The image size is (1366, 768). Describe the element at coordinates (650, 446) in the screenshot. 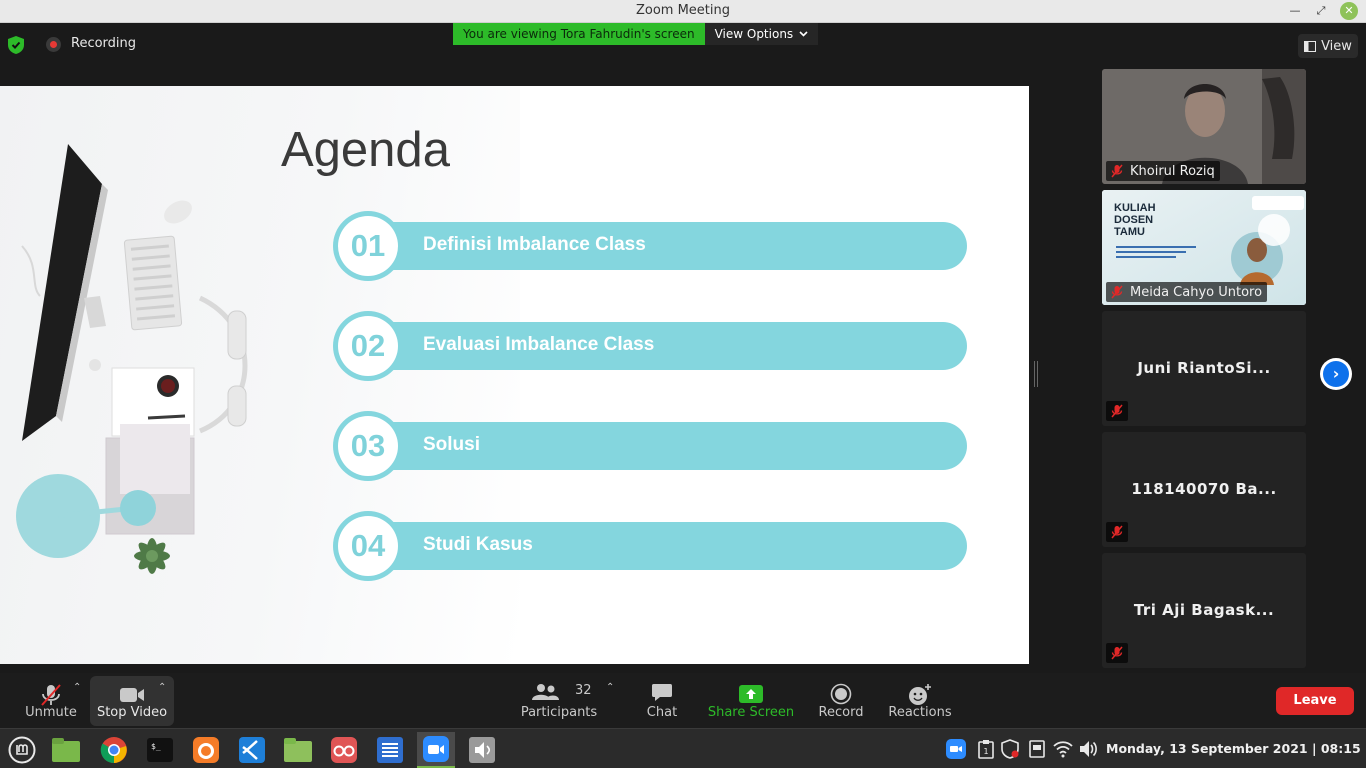

I see `agenda-item: 03 Solusi` at that location.